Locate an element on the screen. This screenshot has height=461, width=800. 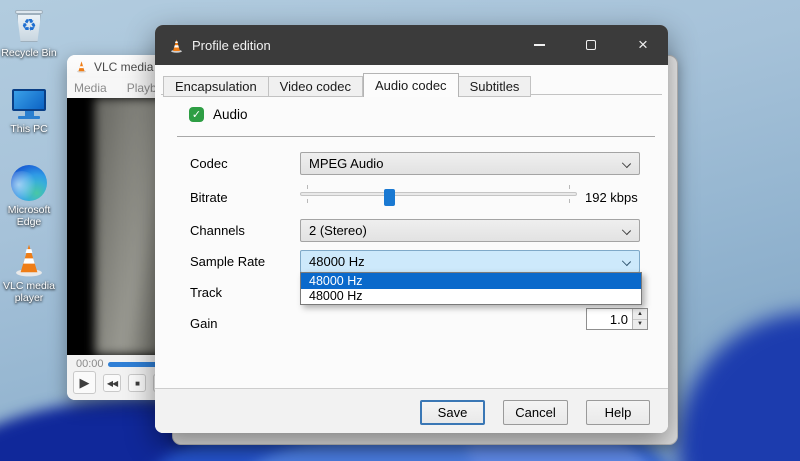
gain-value: 1.0 is located at coordinates (618, 319).